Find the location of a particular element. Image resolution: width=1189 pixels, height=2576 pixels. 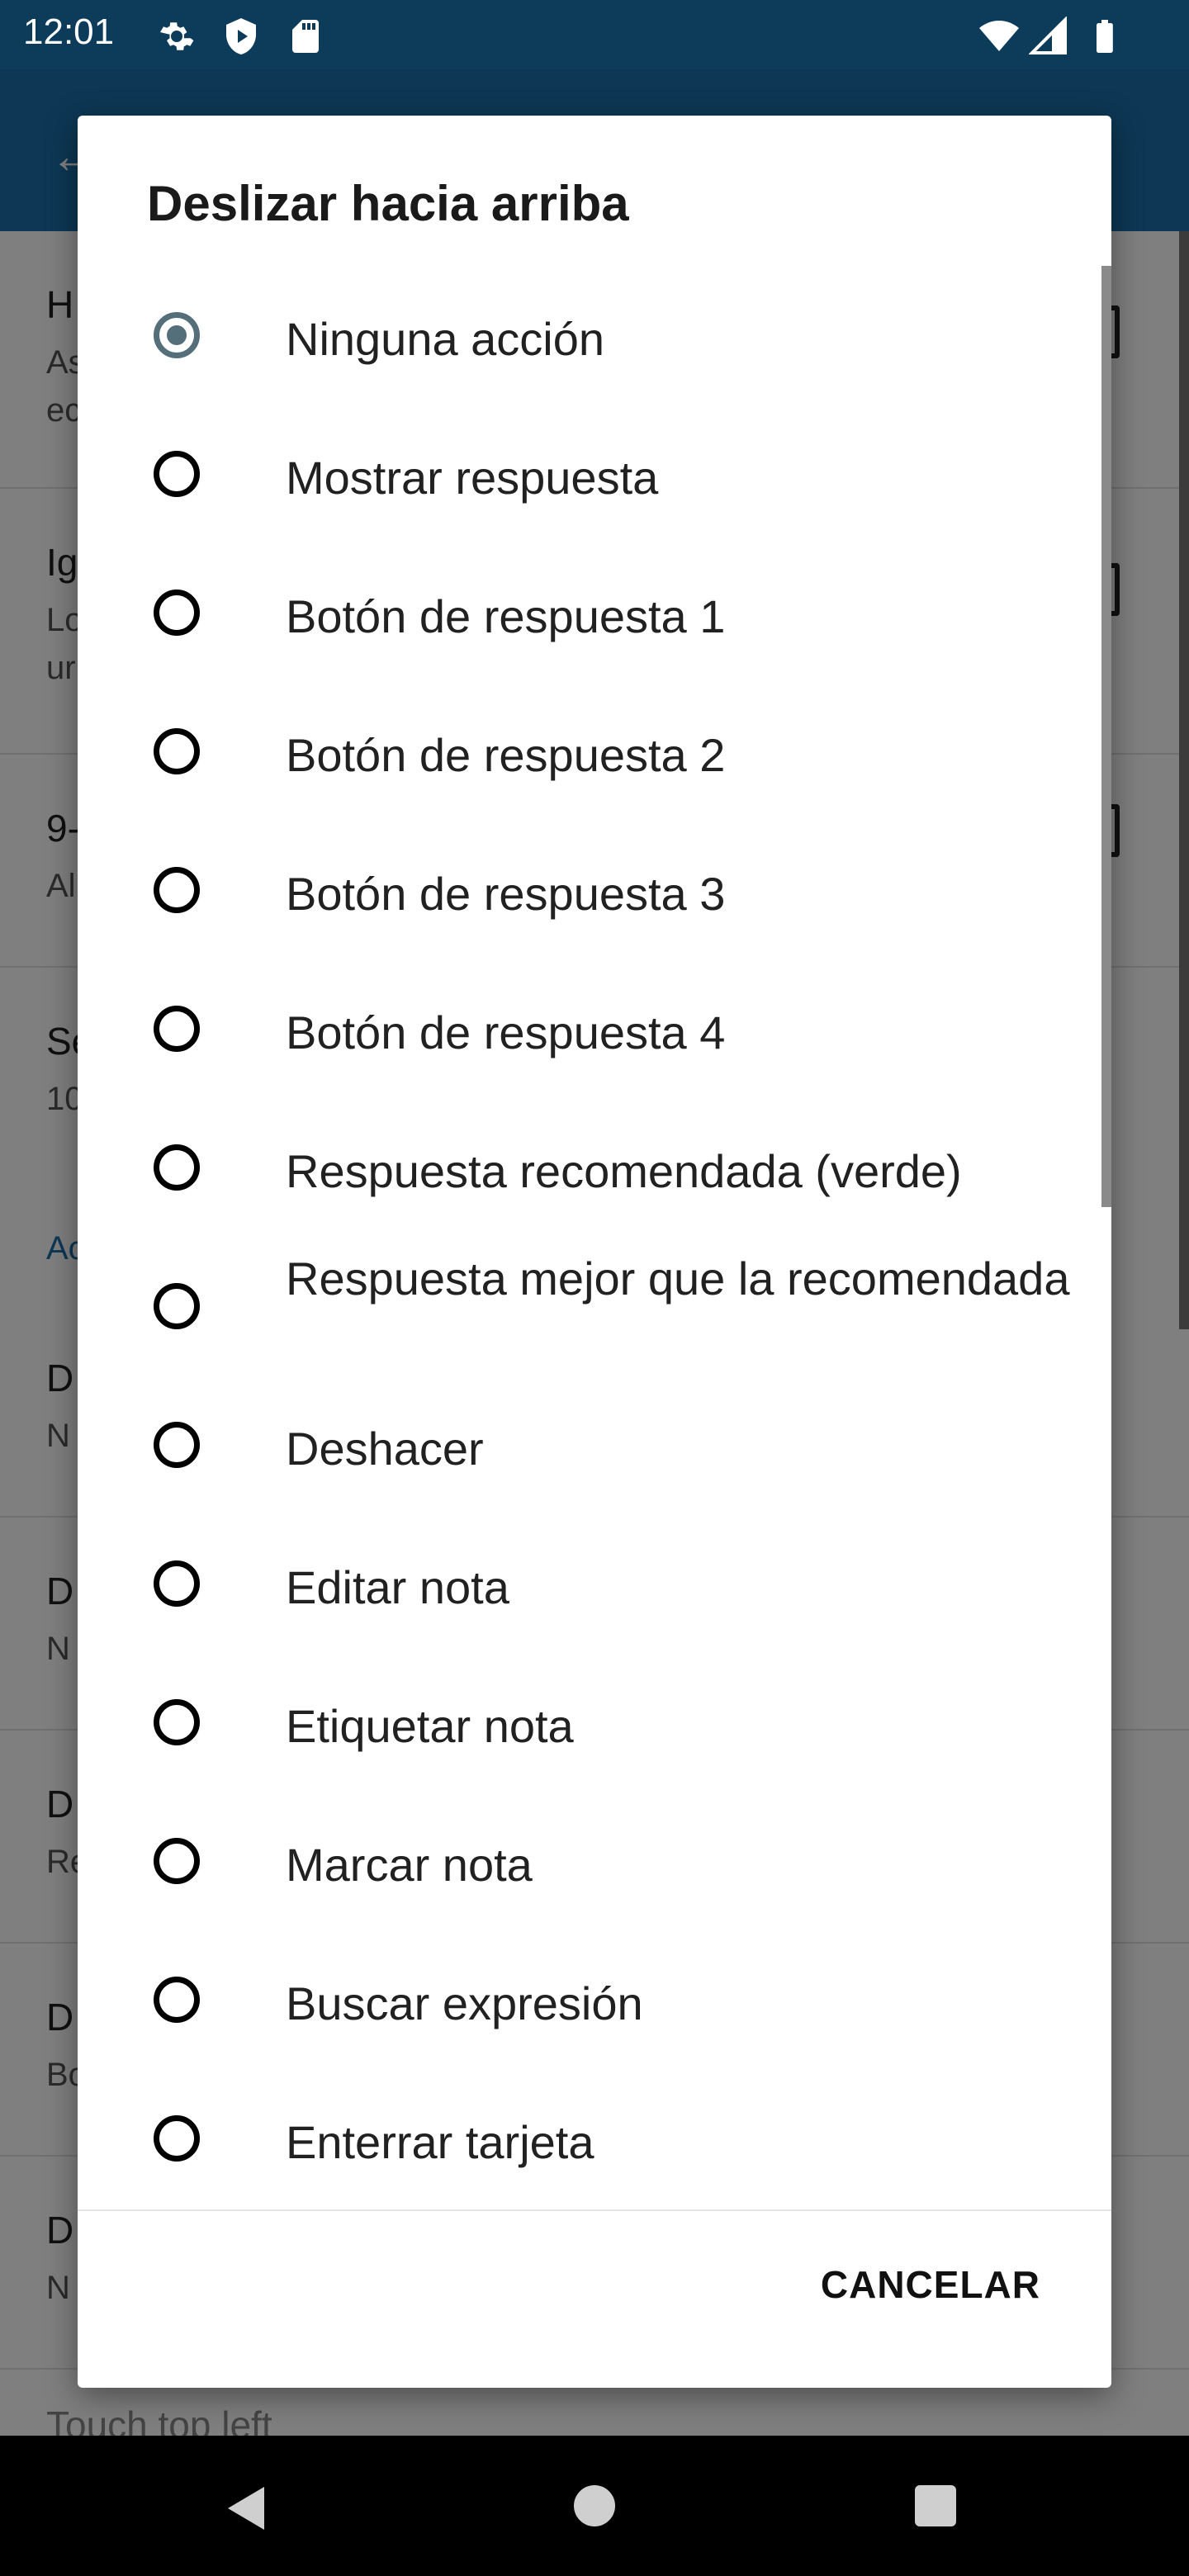

option-label: Ninguna acción is located at coordinates (445, 339).